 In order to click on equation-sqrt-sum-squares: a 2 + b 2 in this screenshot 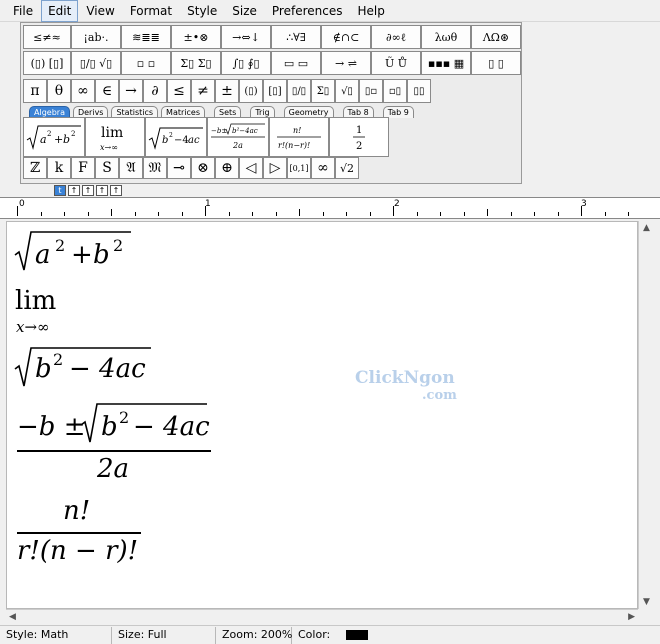, I will do `click(73, 251)`.